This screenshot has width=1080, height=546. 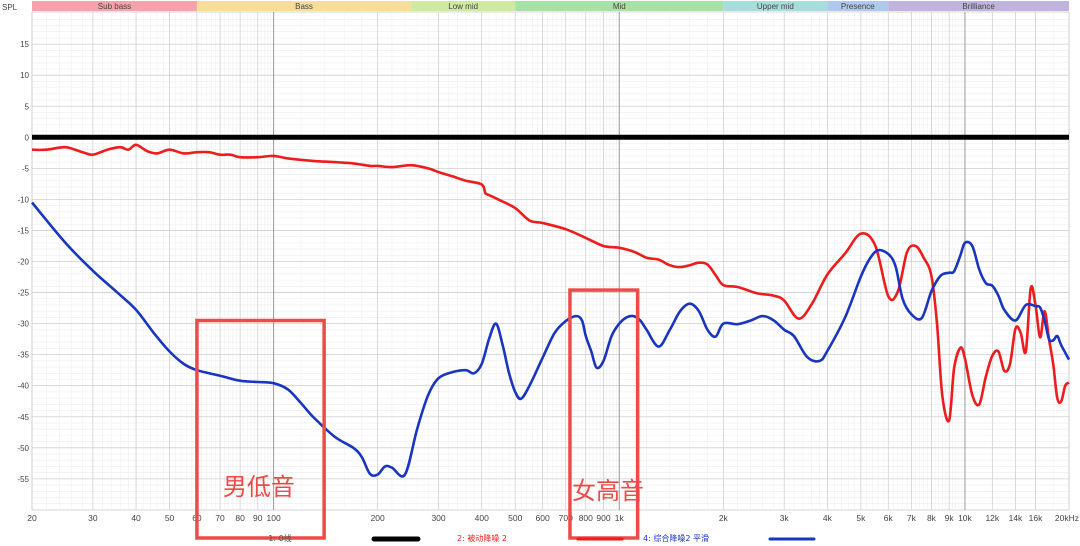 What do you see at coordinates (26, 168) in the screenshot?
I see `y-tick-label: -5` at bounding box center [26, 168].